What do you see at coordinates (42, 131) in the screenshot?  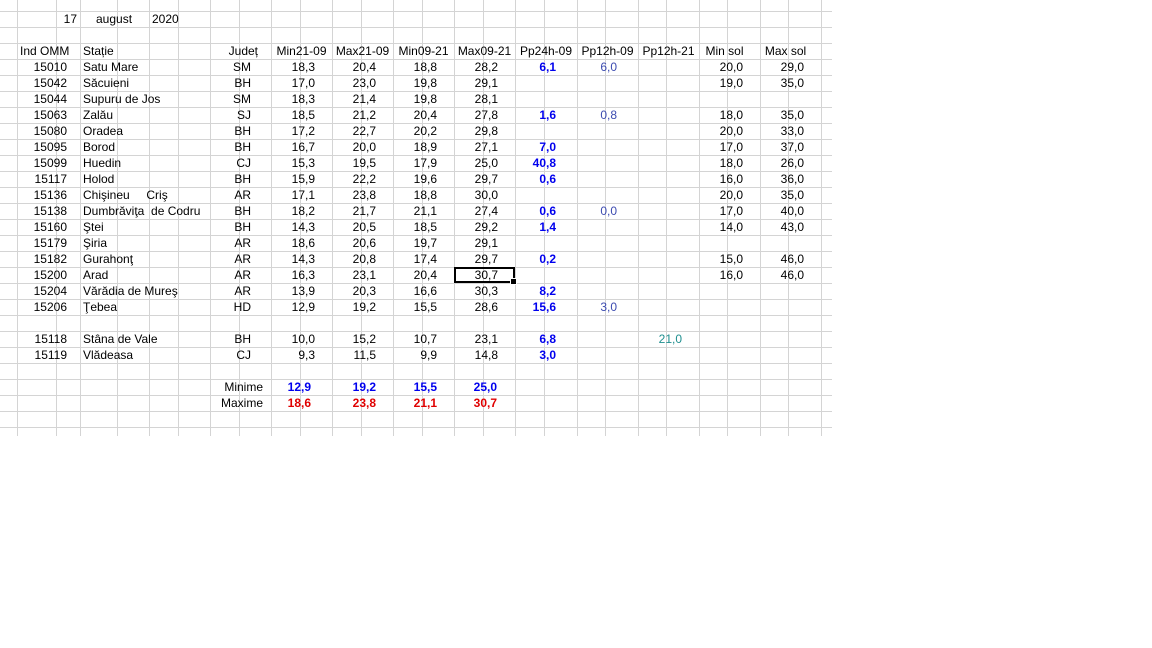 I see `cell-id: 15080` at bounding box center [42, 131].